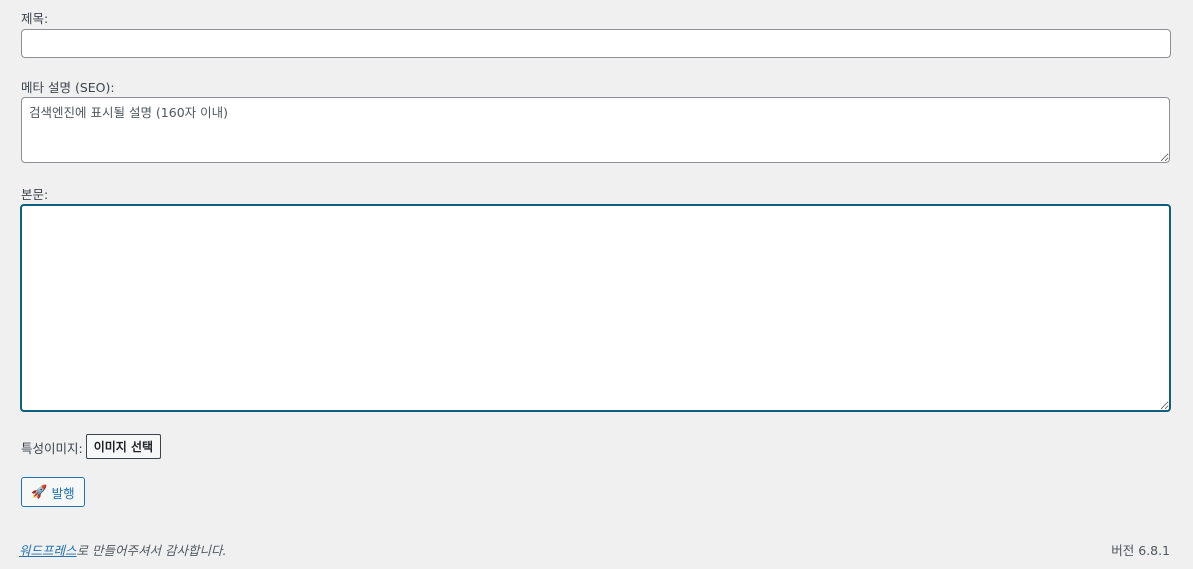  What do you see at coordinates (595, 130) in the screenshot?
I see `meta-description-textarea` at bounding box center [595, 130].